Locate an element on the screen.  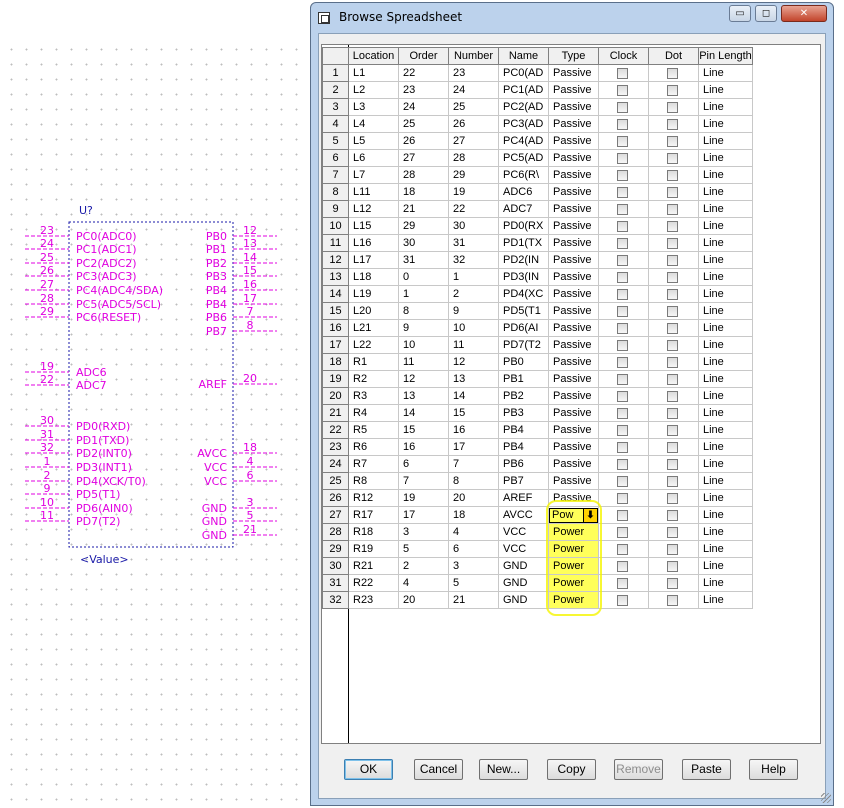
cell-order: 21 is located at coordinates (423, 209).